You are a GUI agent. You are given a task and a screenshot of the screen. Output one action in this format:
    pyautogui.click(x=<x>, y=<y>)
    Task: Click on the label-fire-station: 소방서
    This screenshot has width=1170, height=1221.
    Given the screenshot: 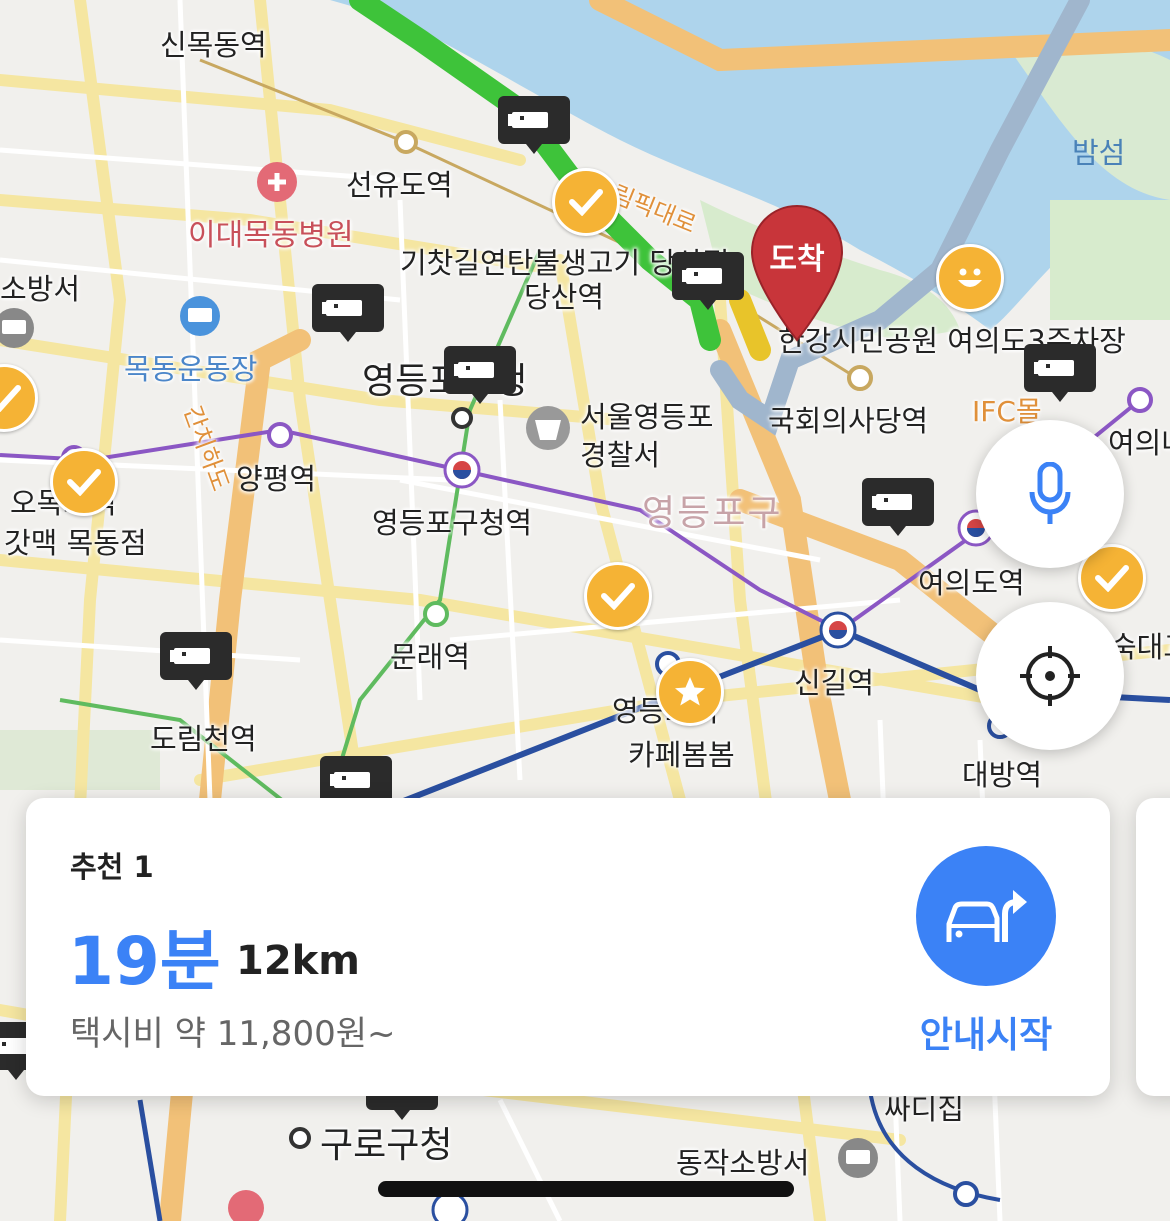 What is the action you would take?
    pyautogui.click(x=40, y=289)
    